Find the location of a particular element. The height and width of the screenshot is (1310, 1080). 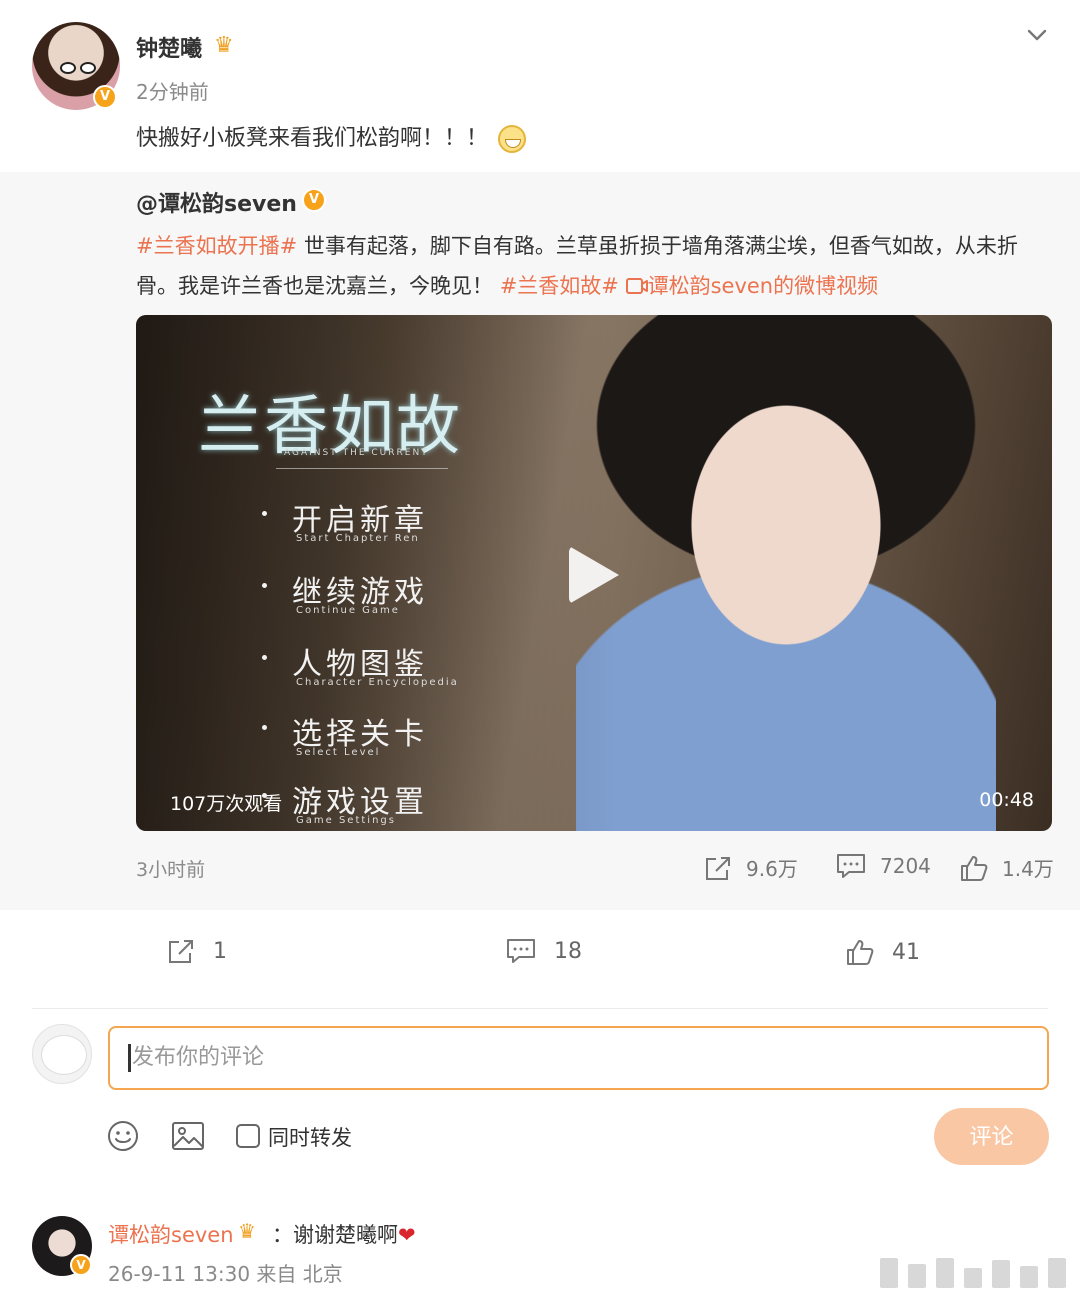

original-like-button: 1.4万 is located at coordinates (1007, 867).